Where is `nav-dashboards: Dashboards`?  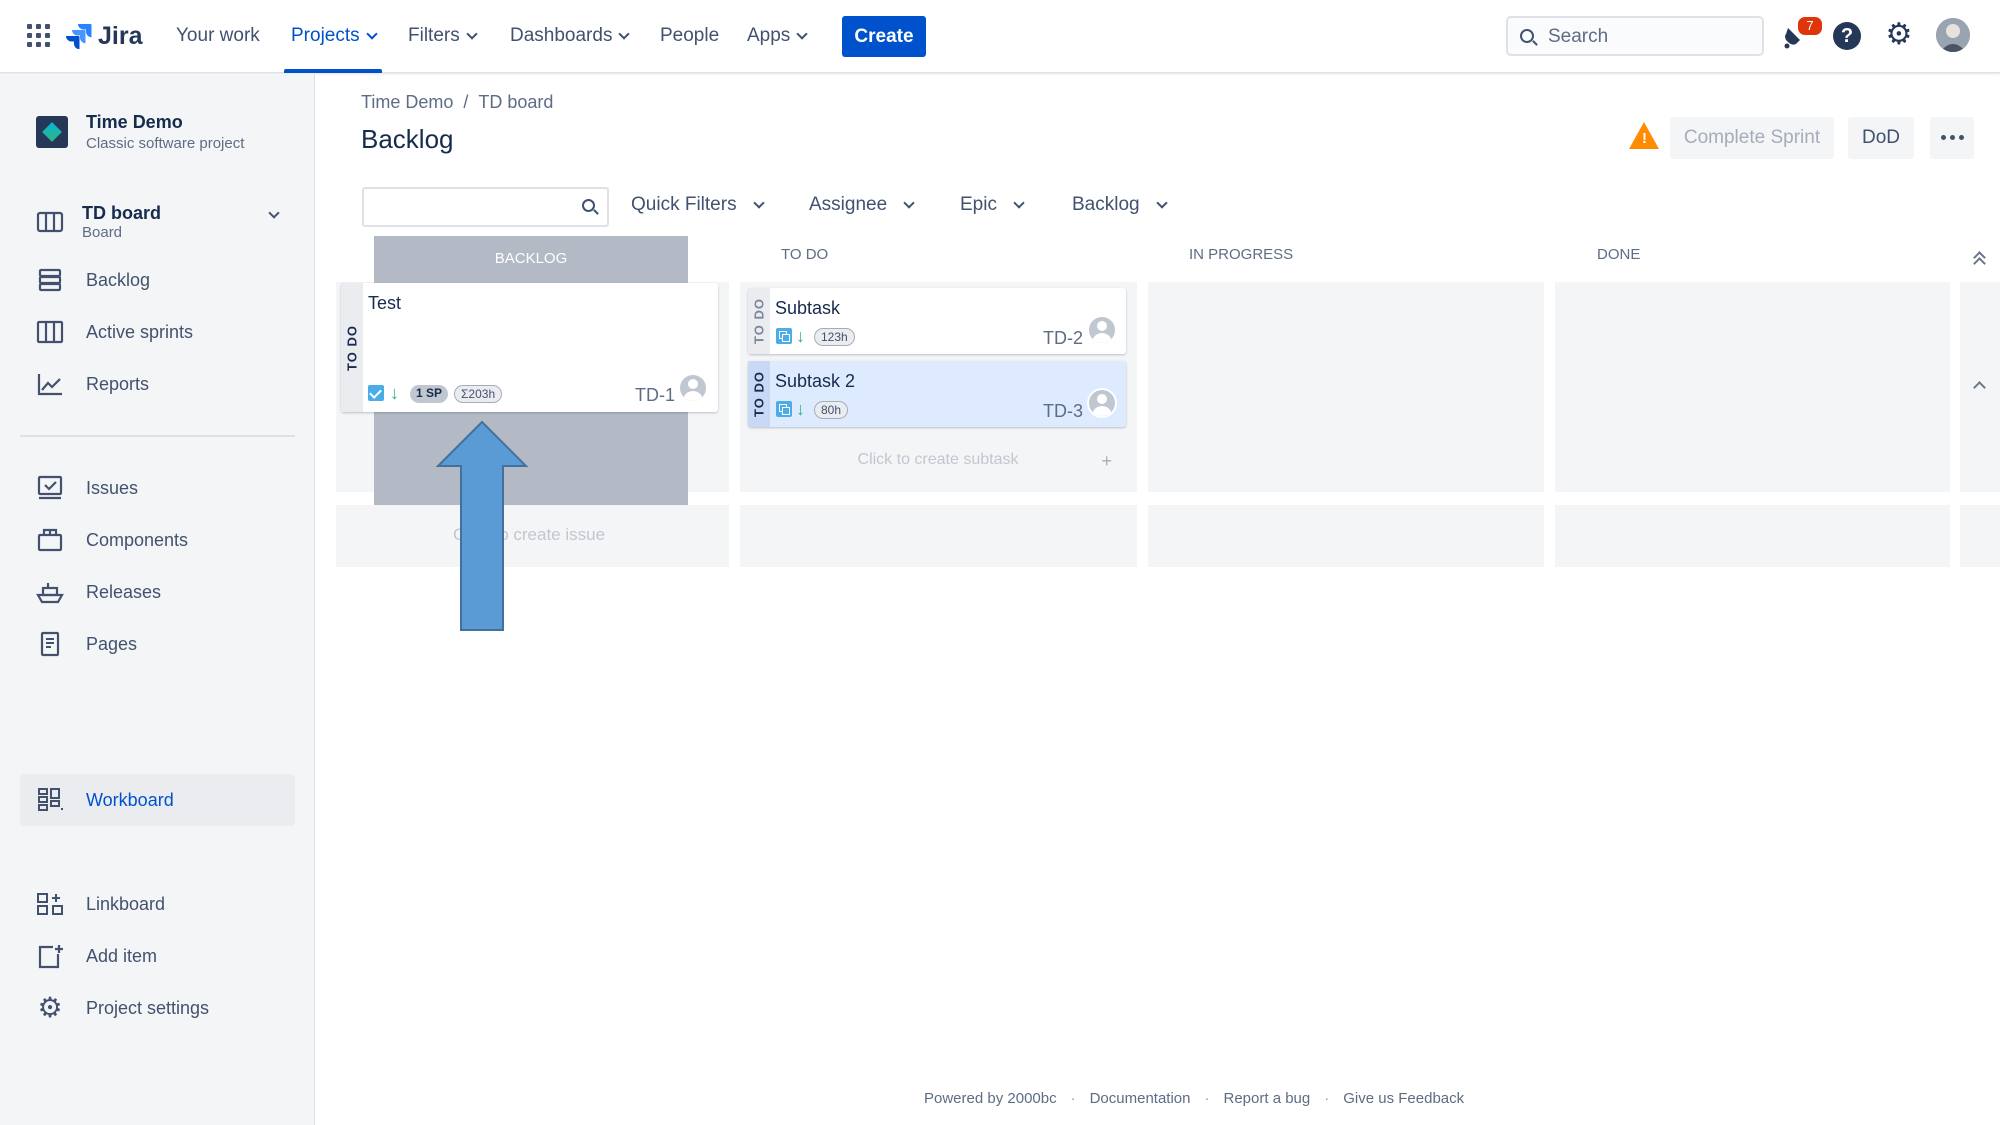
nav-dashboards: Dashboards is located at coordinates (570, 36).